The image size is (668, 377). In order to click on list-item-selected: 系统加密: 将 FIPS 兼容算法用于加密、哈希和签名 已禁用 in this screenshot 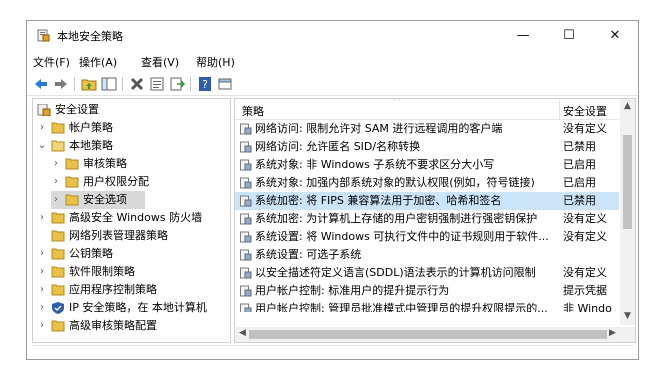, I will do `click(427, 201)`.